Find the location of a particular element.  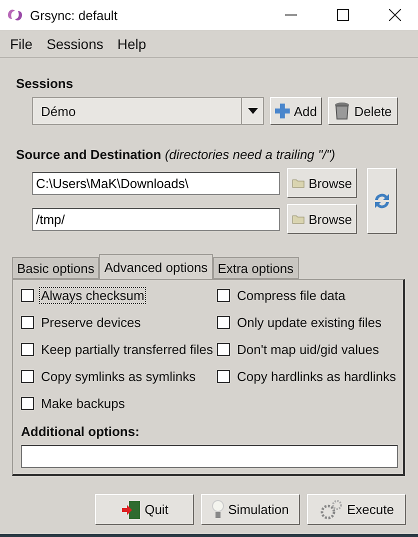

dropdown-arrow-icon is located at coordinates (253, 111).